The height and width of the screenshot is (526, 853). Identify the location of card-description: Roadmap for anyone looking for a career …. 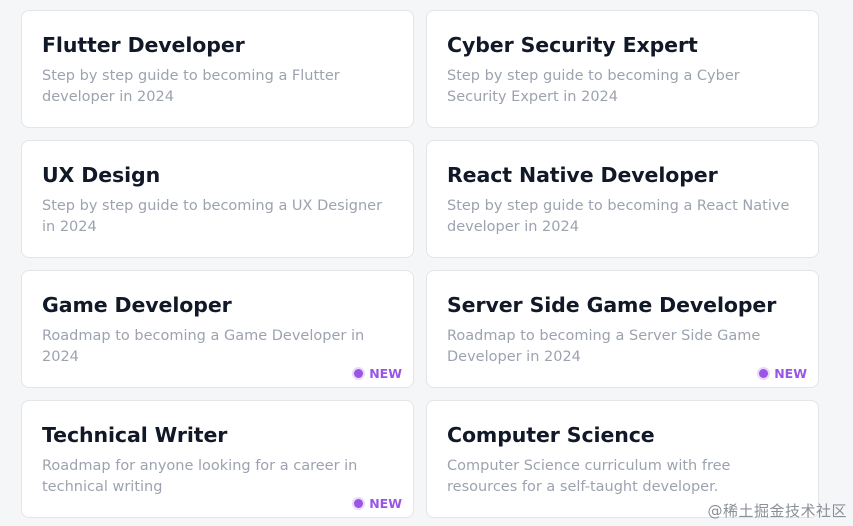
(200, 476).